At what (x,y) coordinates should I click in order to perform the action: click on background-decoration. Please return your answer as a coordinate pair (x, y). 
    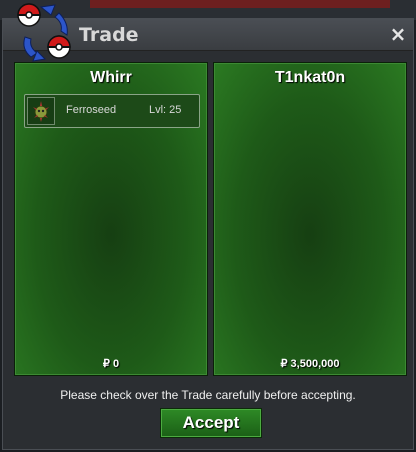
    Looking at the image, I should click on (240, 4).